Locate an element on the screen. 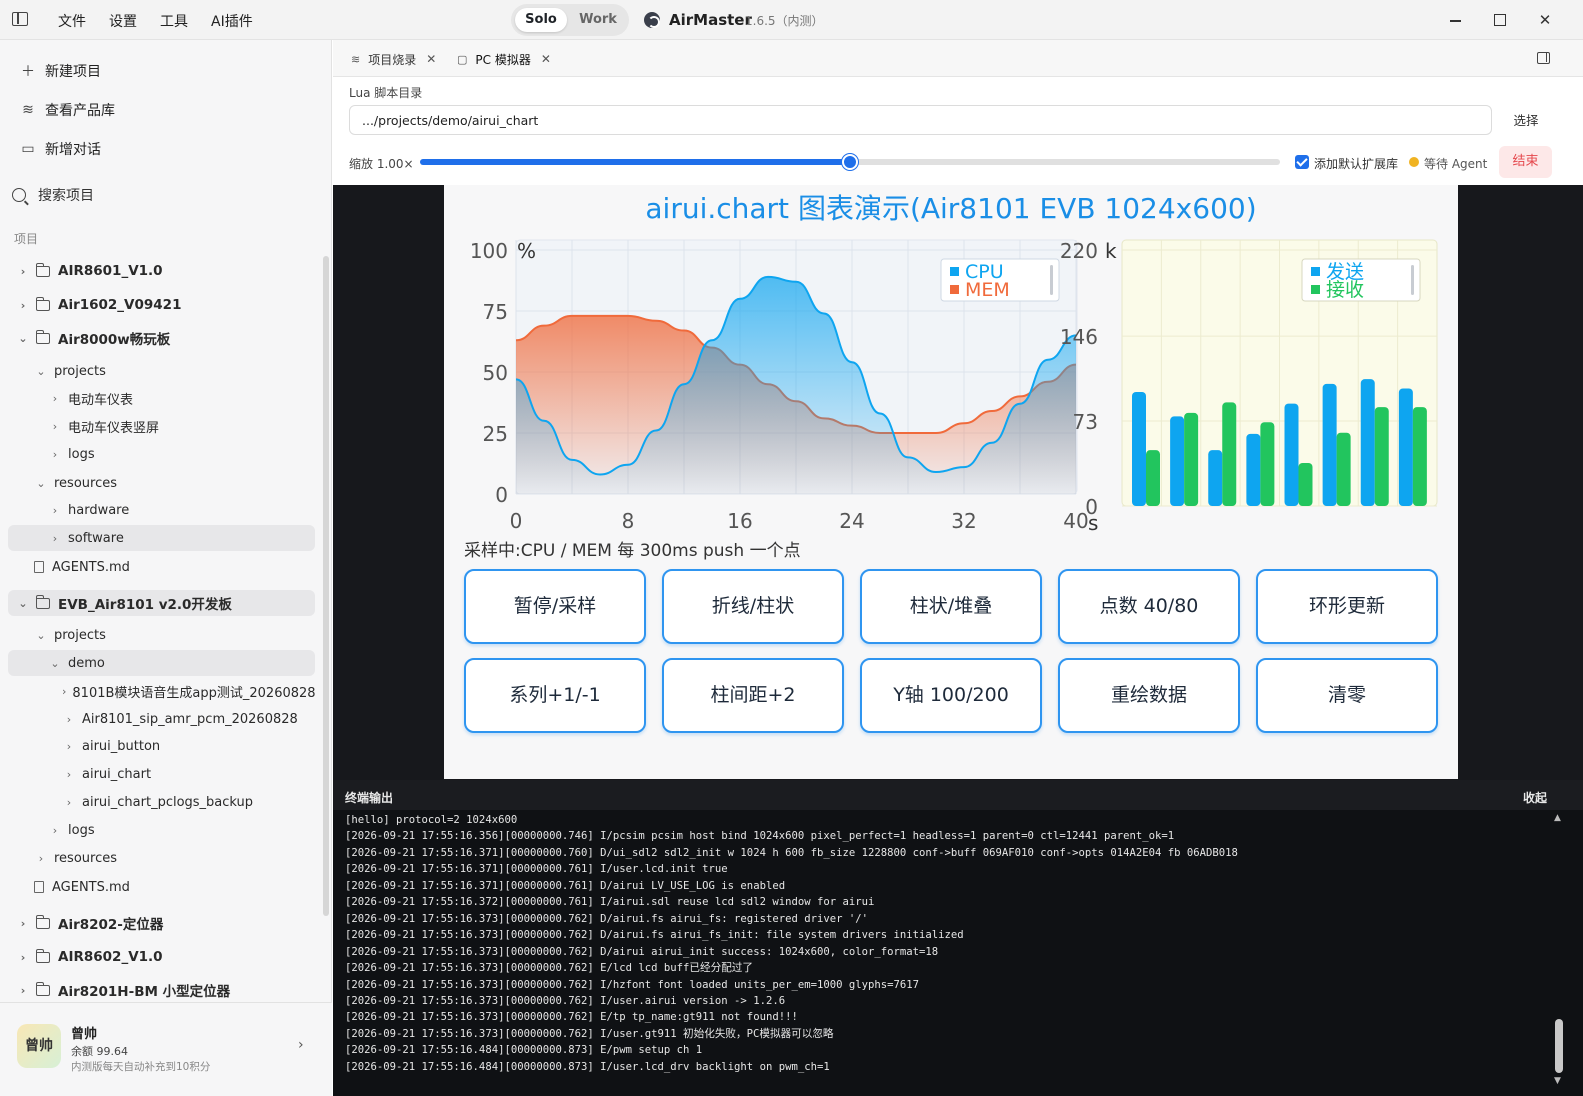  scroll-up-icon: ▲ is located at coordinates (1557, 818).